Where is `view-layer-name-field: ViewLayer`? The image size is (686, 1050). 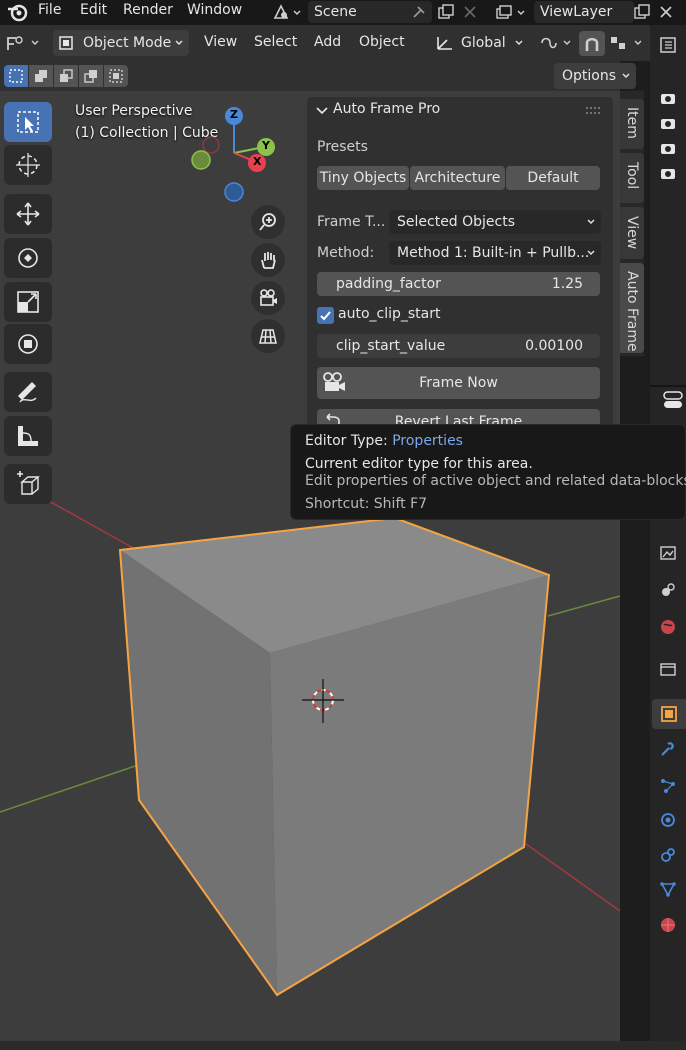
view-layer-name-field: ViewLayer is located at coordinates (584, 12).